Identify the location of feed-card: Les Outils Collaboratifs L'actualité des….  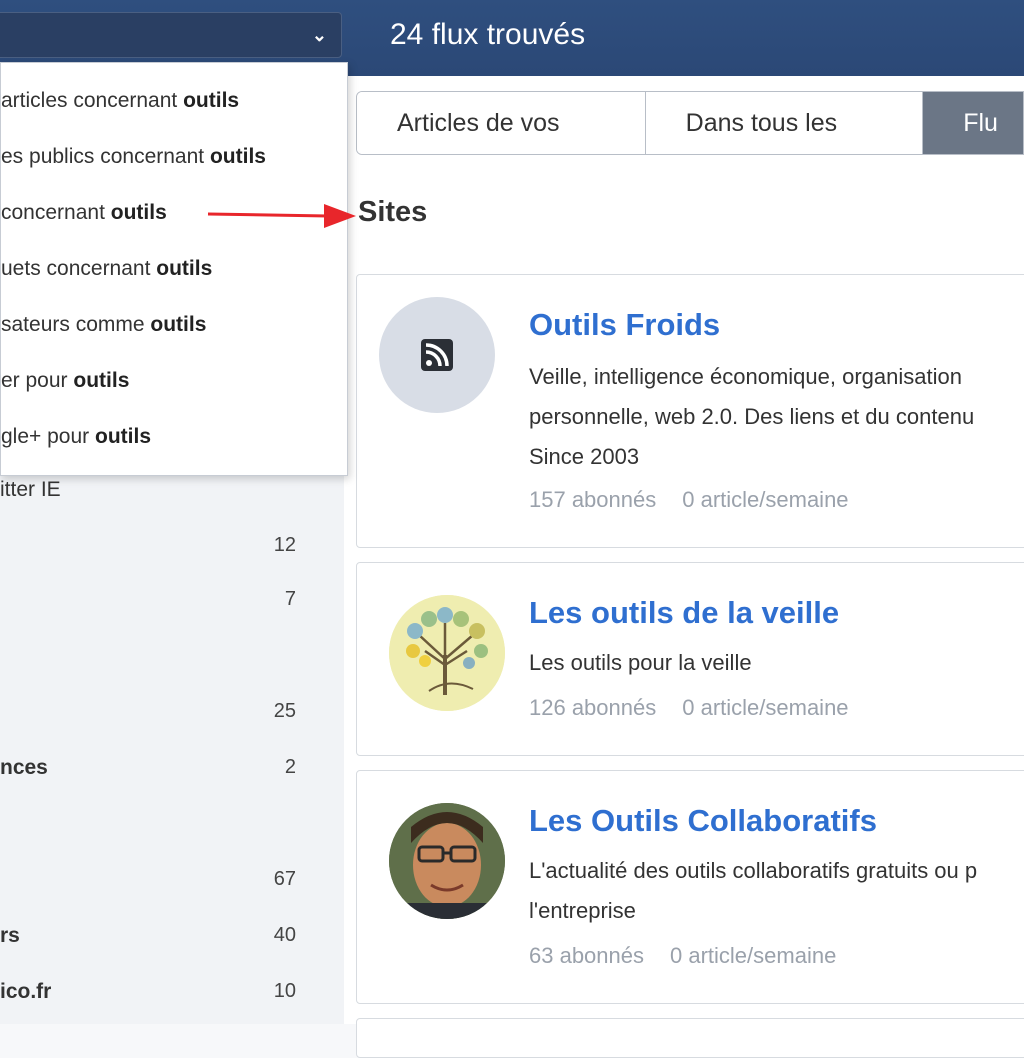
(690, 887).